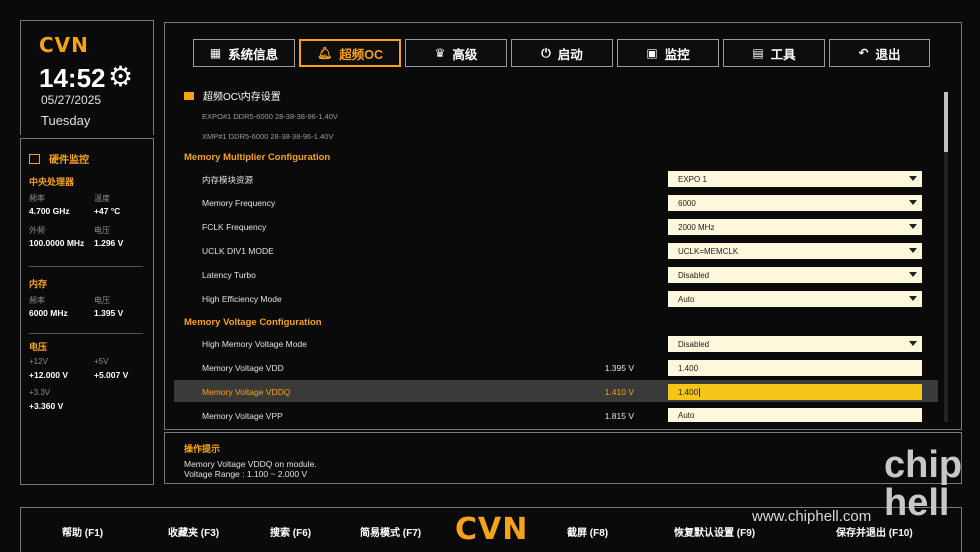  What do you see at coordinates (270, 116) in the screenshot?
I see `expo-profile: EXPO#1 DDR5-6000 28-38-38-96-1.40V` at bounding box center [270, 116].